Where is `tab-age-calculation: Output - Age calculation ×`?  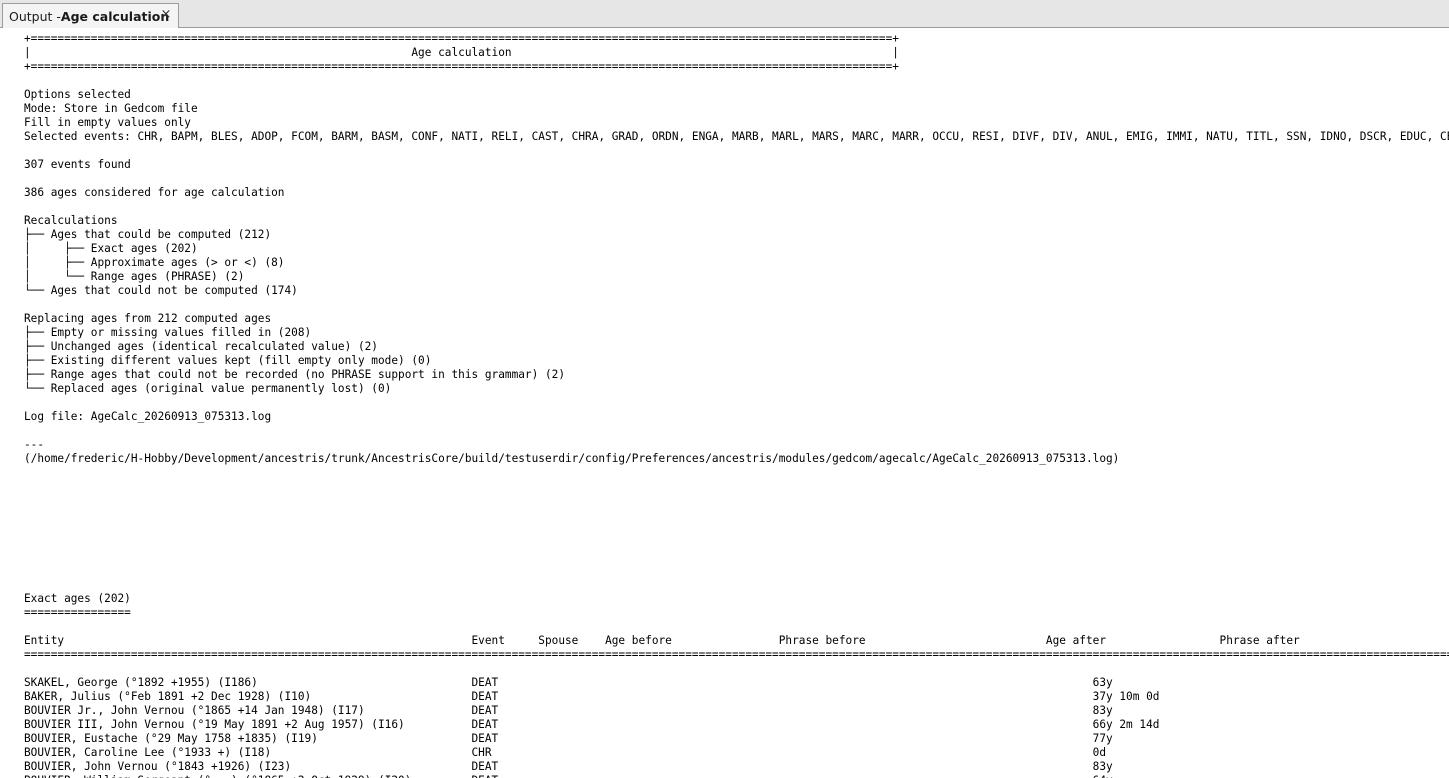 tab-age-calculation: Output - Age calculation × is located at coordinates (90, 15).